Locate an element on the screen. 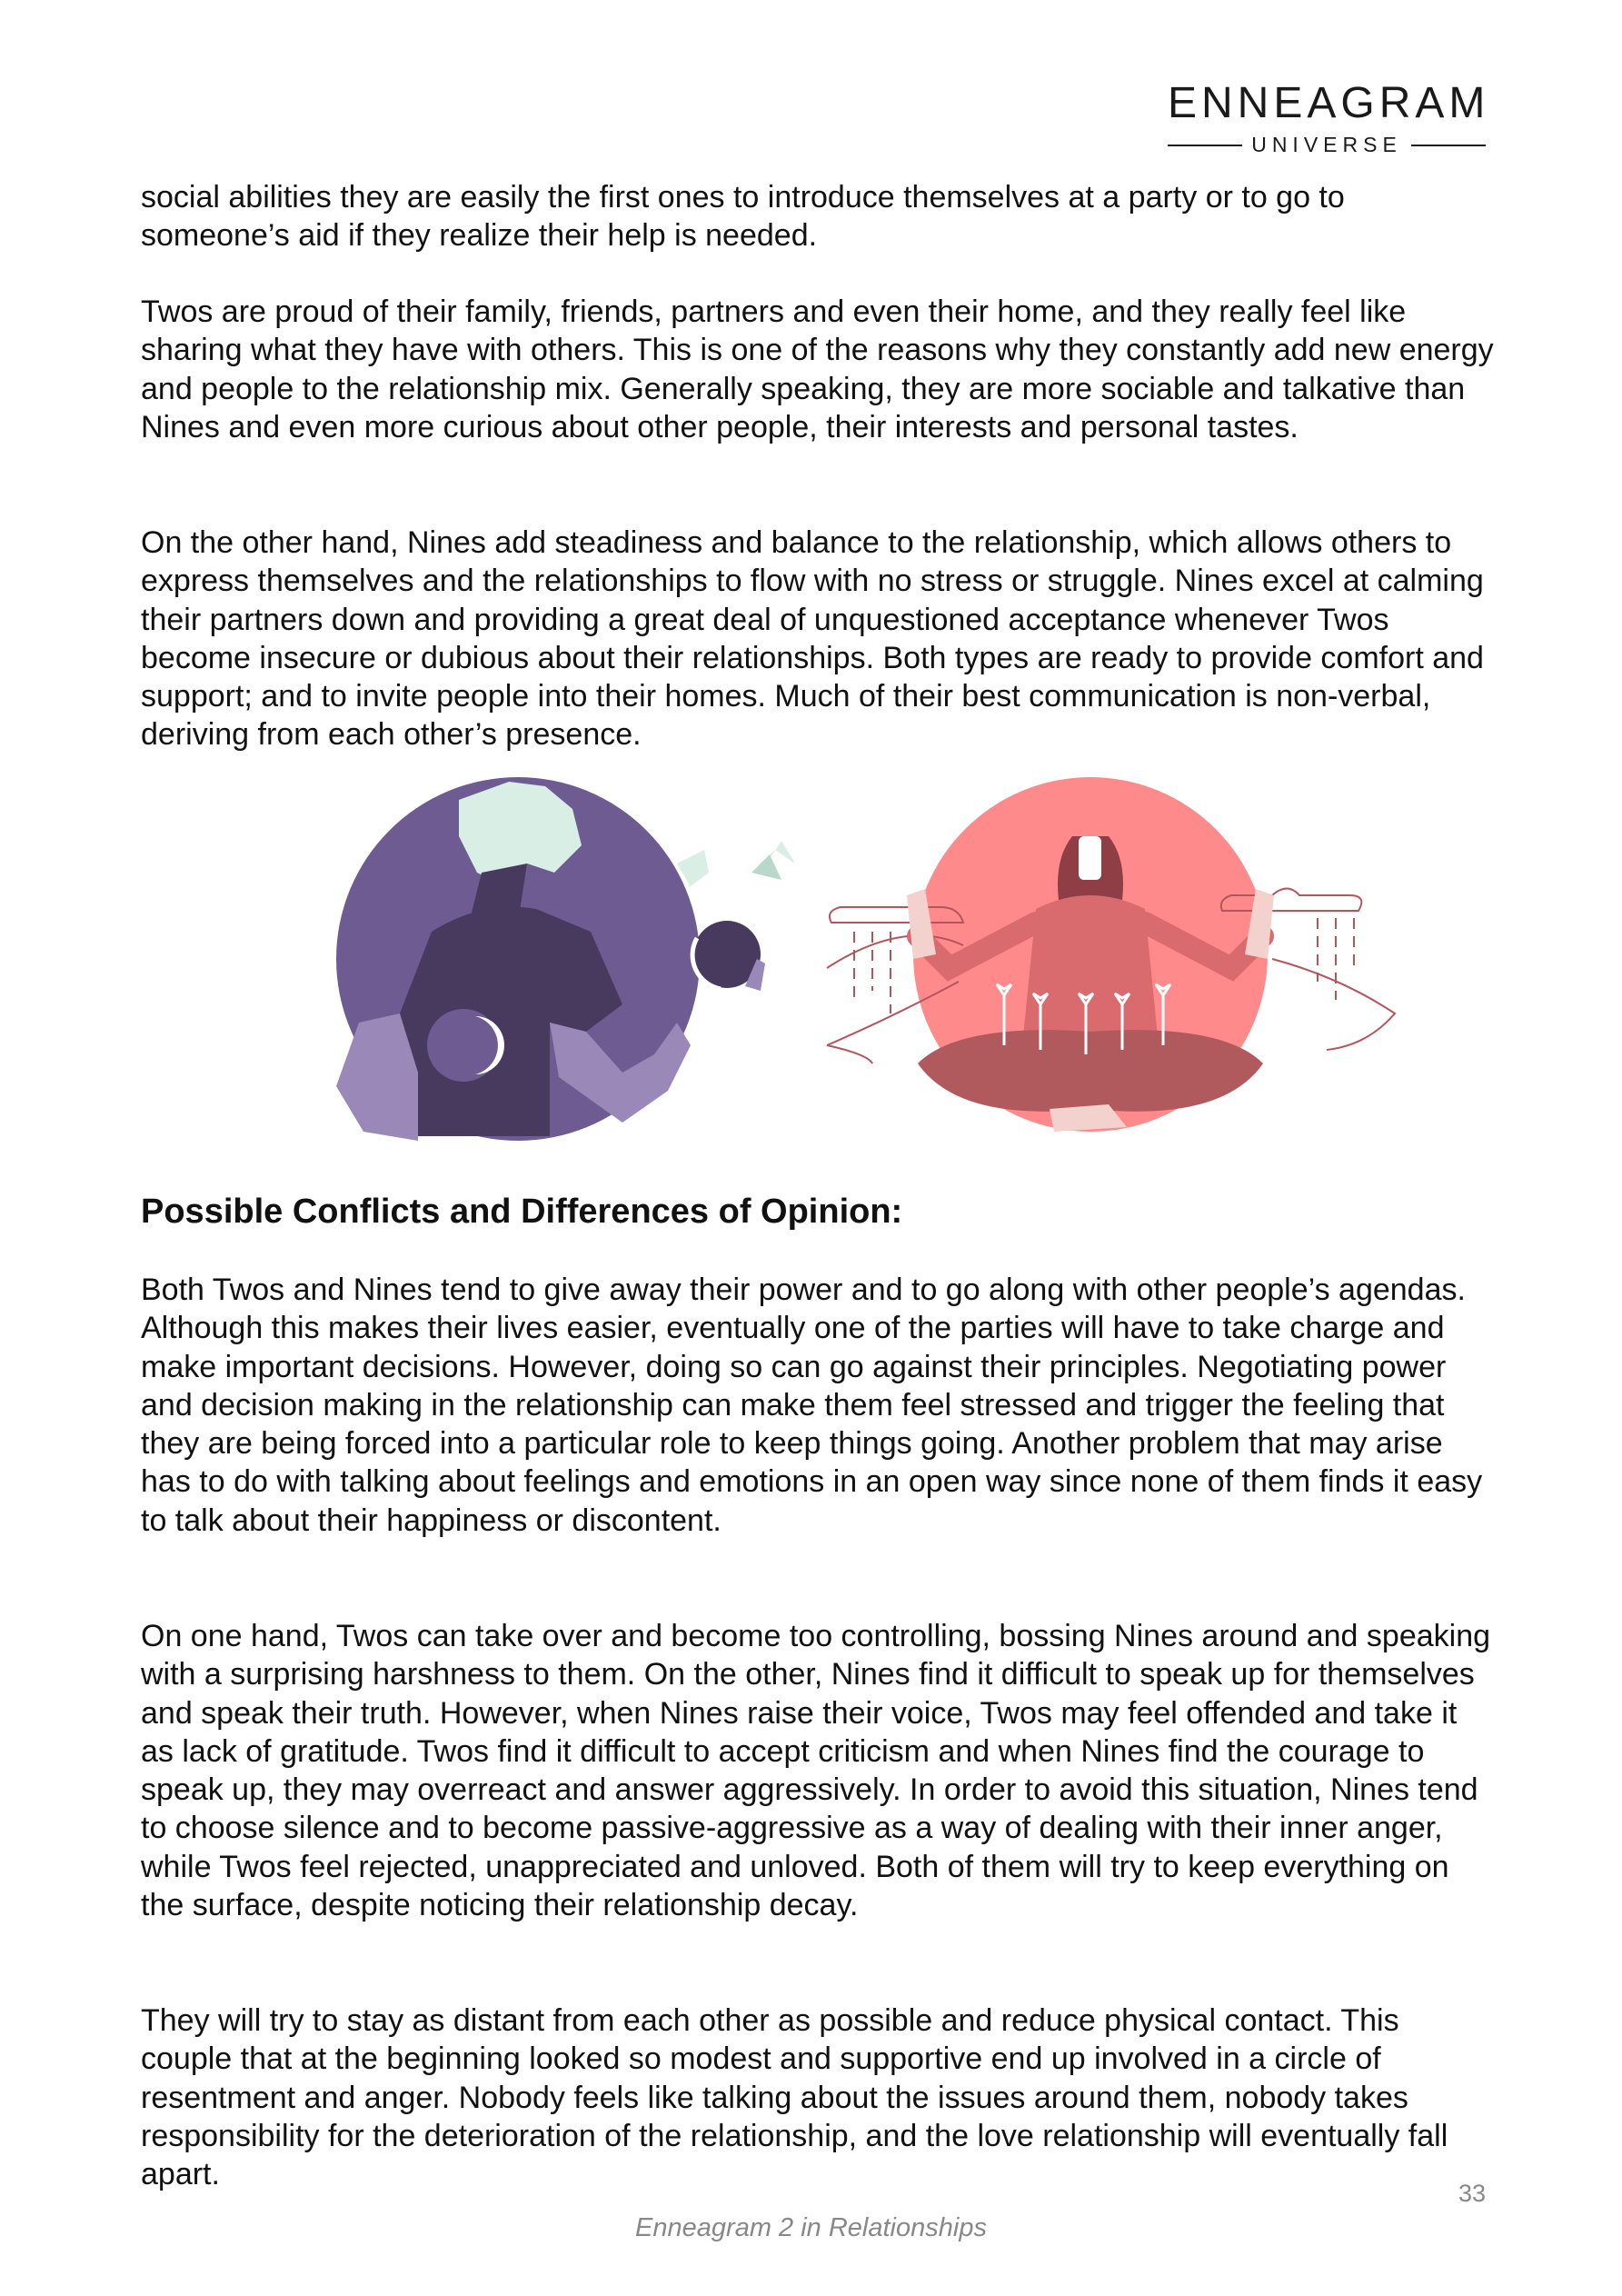  twos-and-nines-illustration is located at coordinates (866, 959).